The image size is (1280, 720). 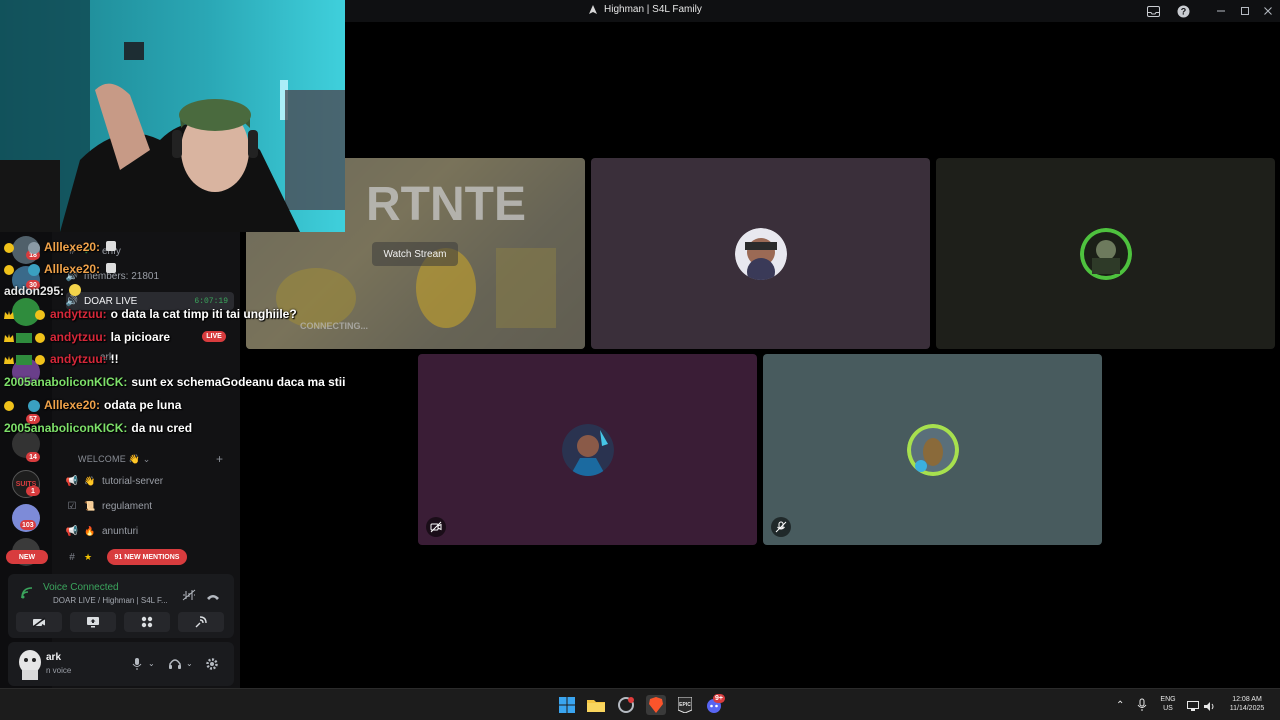 I want to click on maximize-icon, so click(x=1245, y=11).